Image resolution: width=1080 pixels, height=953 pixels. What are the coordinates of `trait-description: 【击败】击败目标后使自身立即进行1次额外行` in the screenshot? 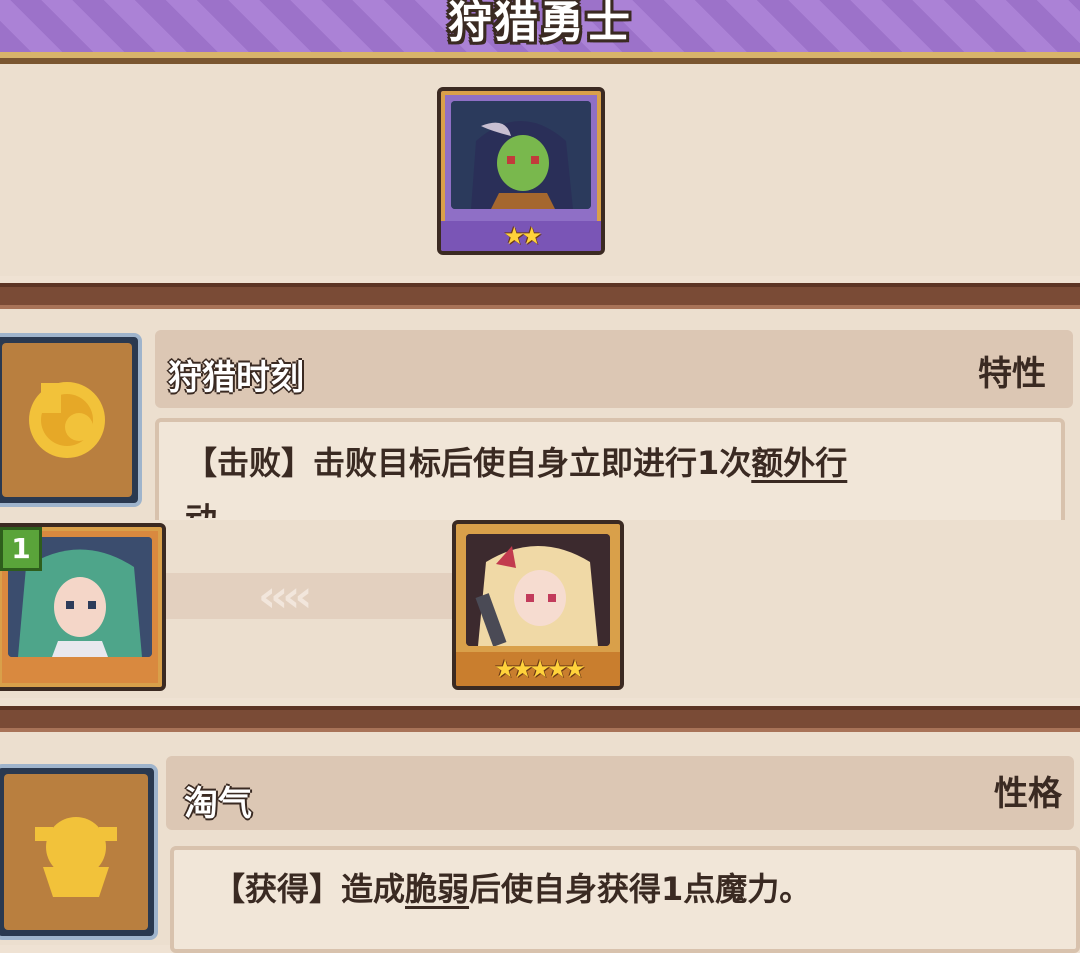 It's located at (516, 461).